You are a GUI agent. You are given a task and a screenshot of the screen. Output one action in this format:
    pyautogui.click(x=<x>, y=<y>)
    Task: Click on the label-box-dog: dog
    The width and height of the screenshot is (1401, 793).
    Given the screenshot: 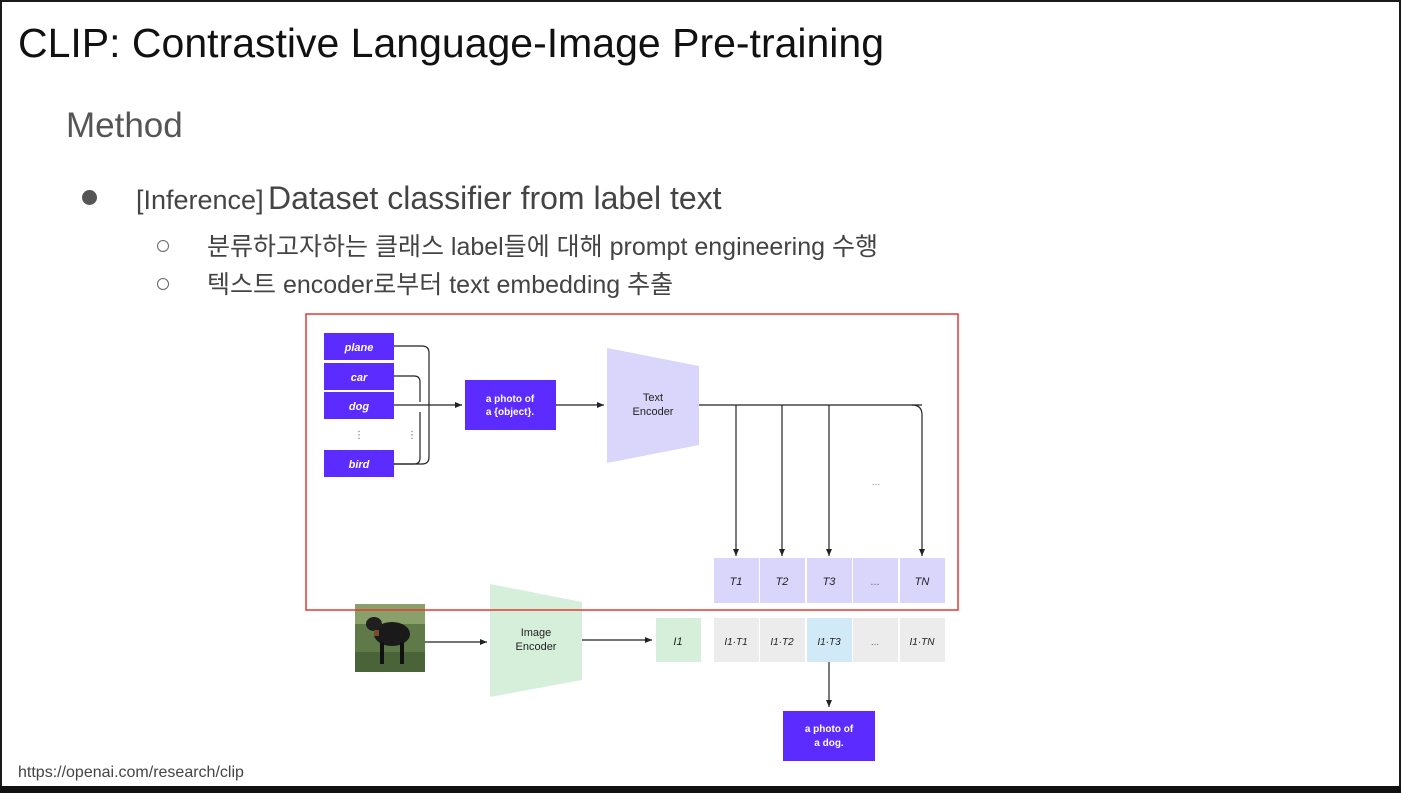 What is the action you would take?
    pyautogui.click(x=359, y=405)
    